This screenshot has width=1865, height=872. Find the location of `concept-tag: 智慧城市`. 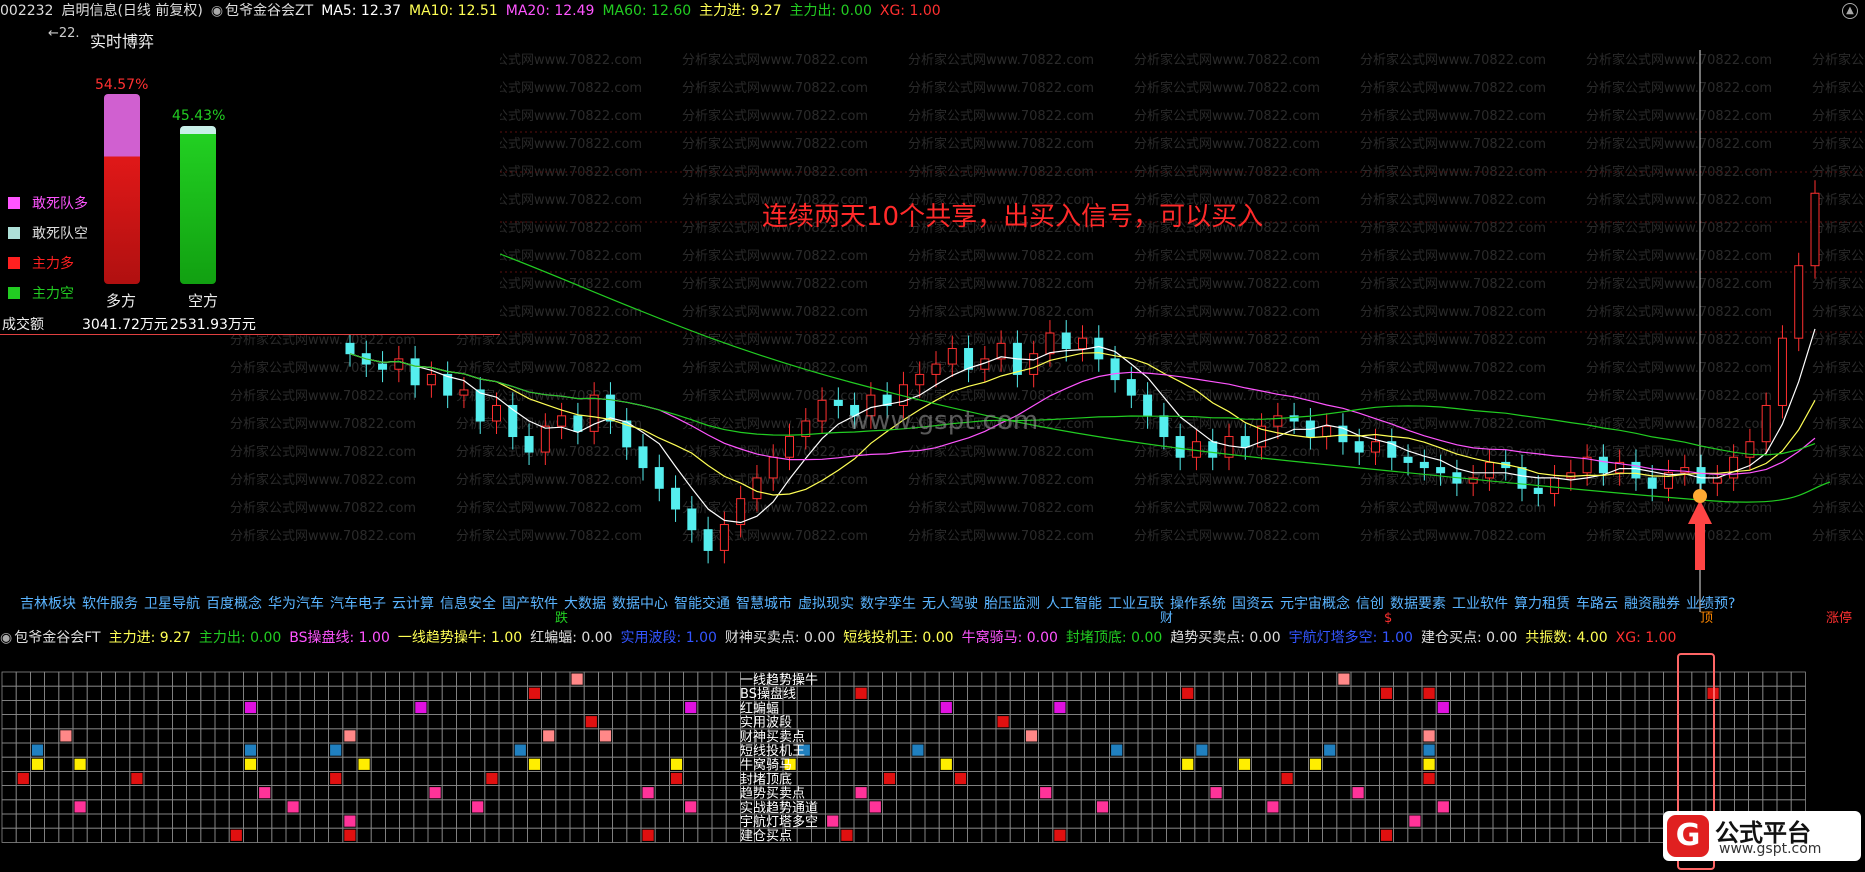

concept-tag: 智慧城市 is located at coordinates (764, 604).